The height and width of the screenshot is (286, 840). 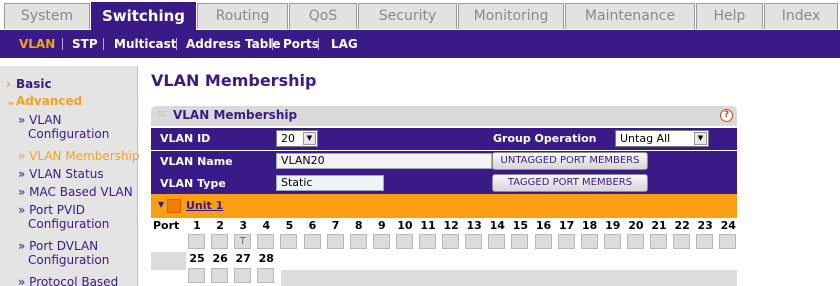 I want to click on port-membership-cell: T, so click(x=243, y=241).